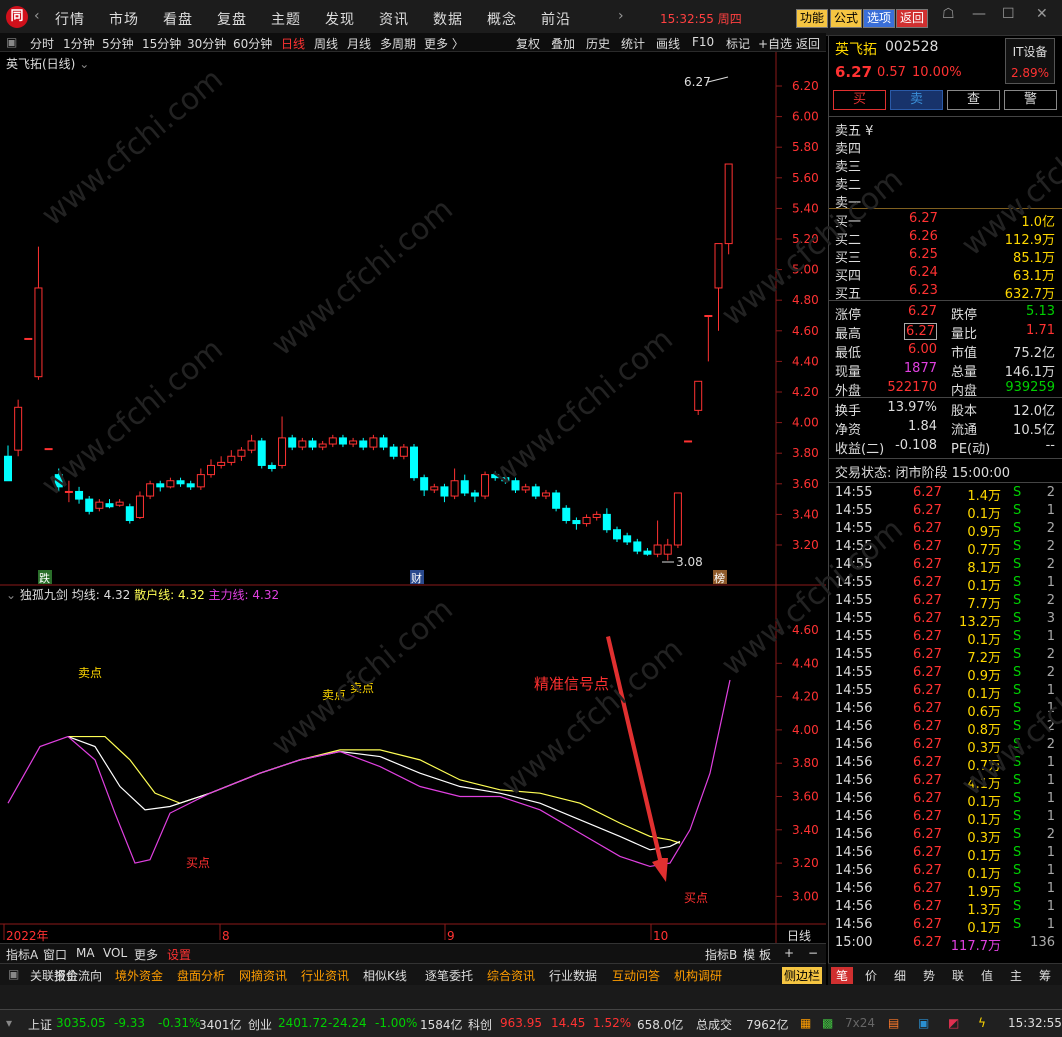 The image size is (1062, 1037). I want to click on remove-pane-button: −, so click(813, 953).